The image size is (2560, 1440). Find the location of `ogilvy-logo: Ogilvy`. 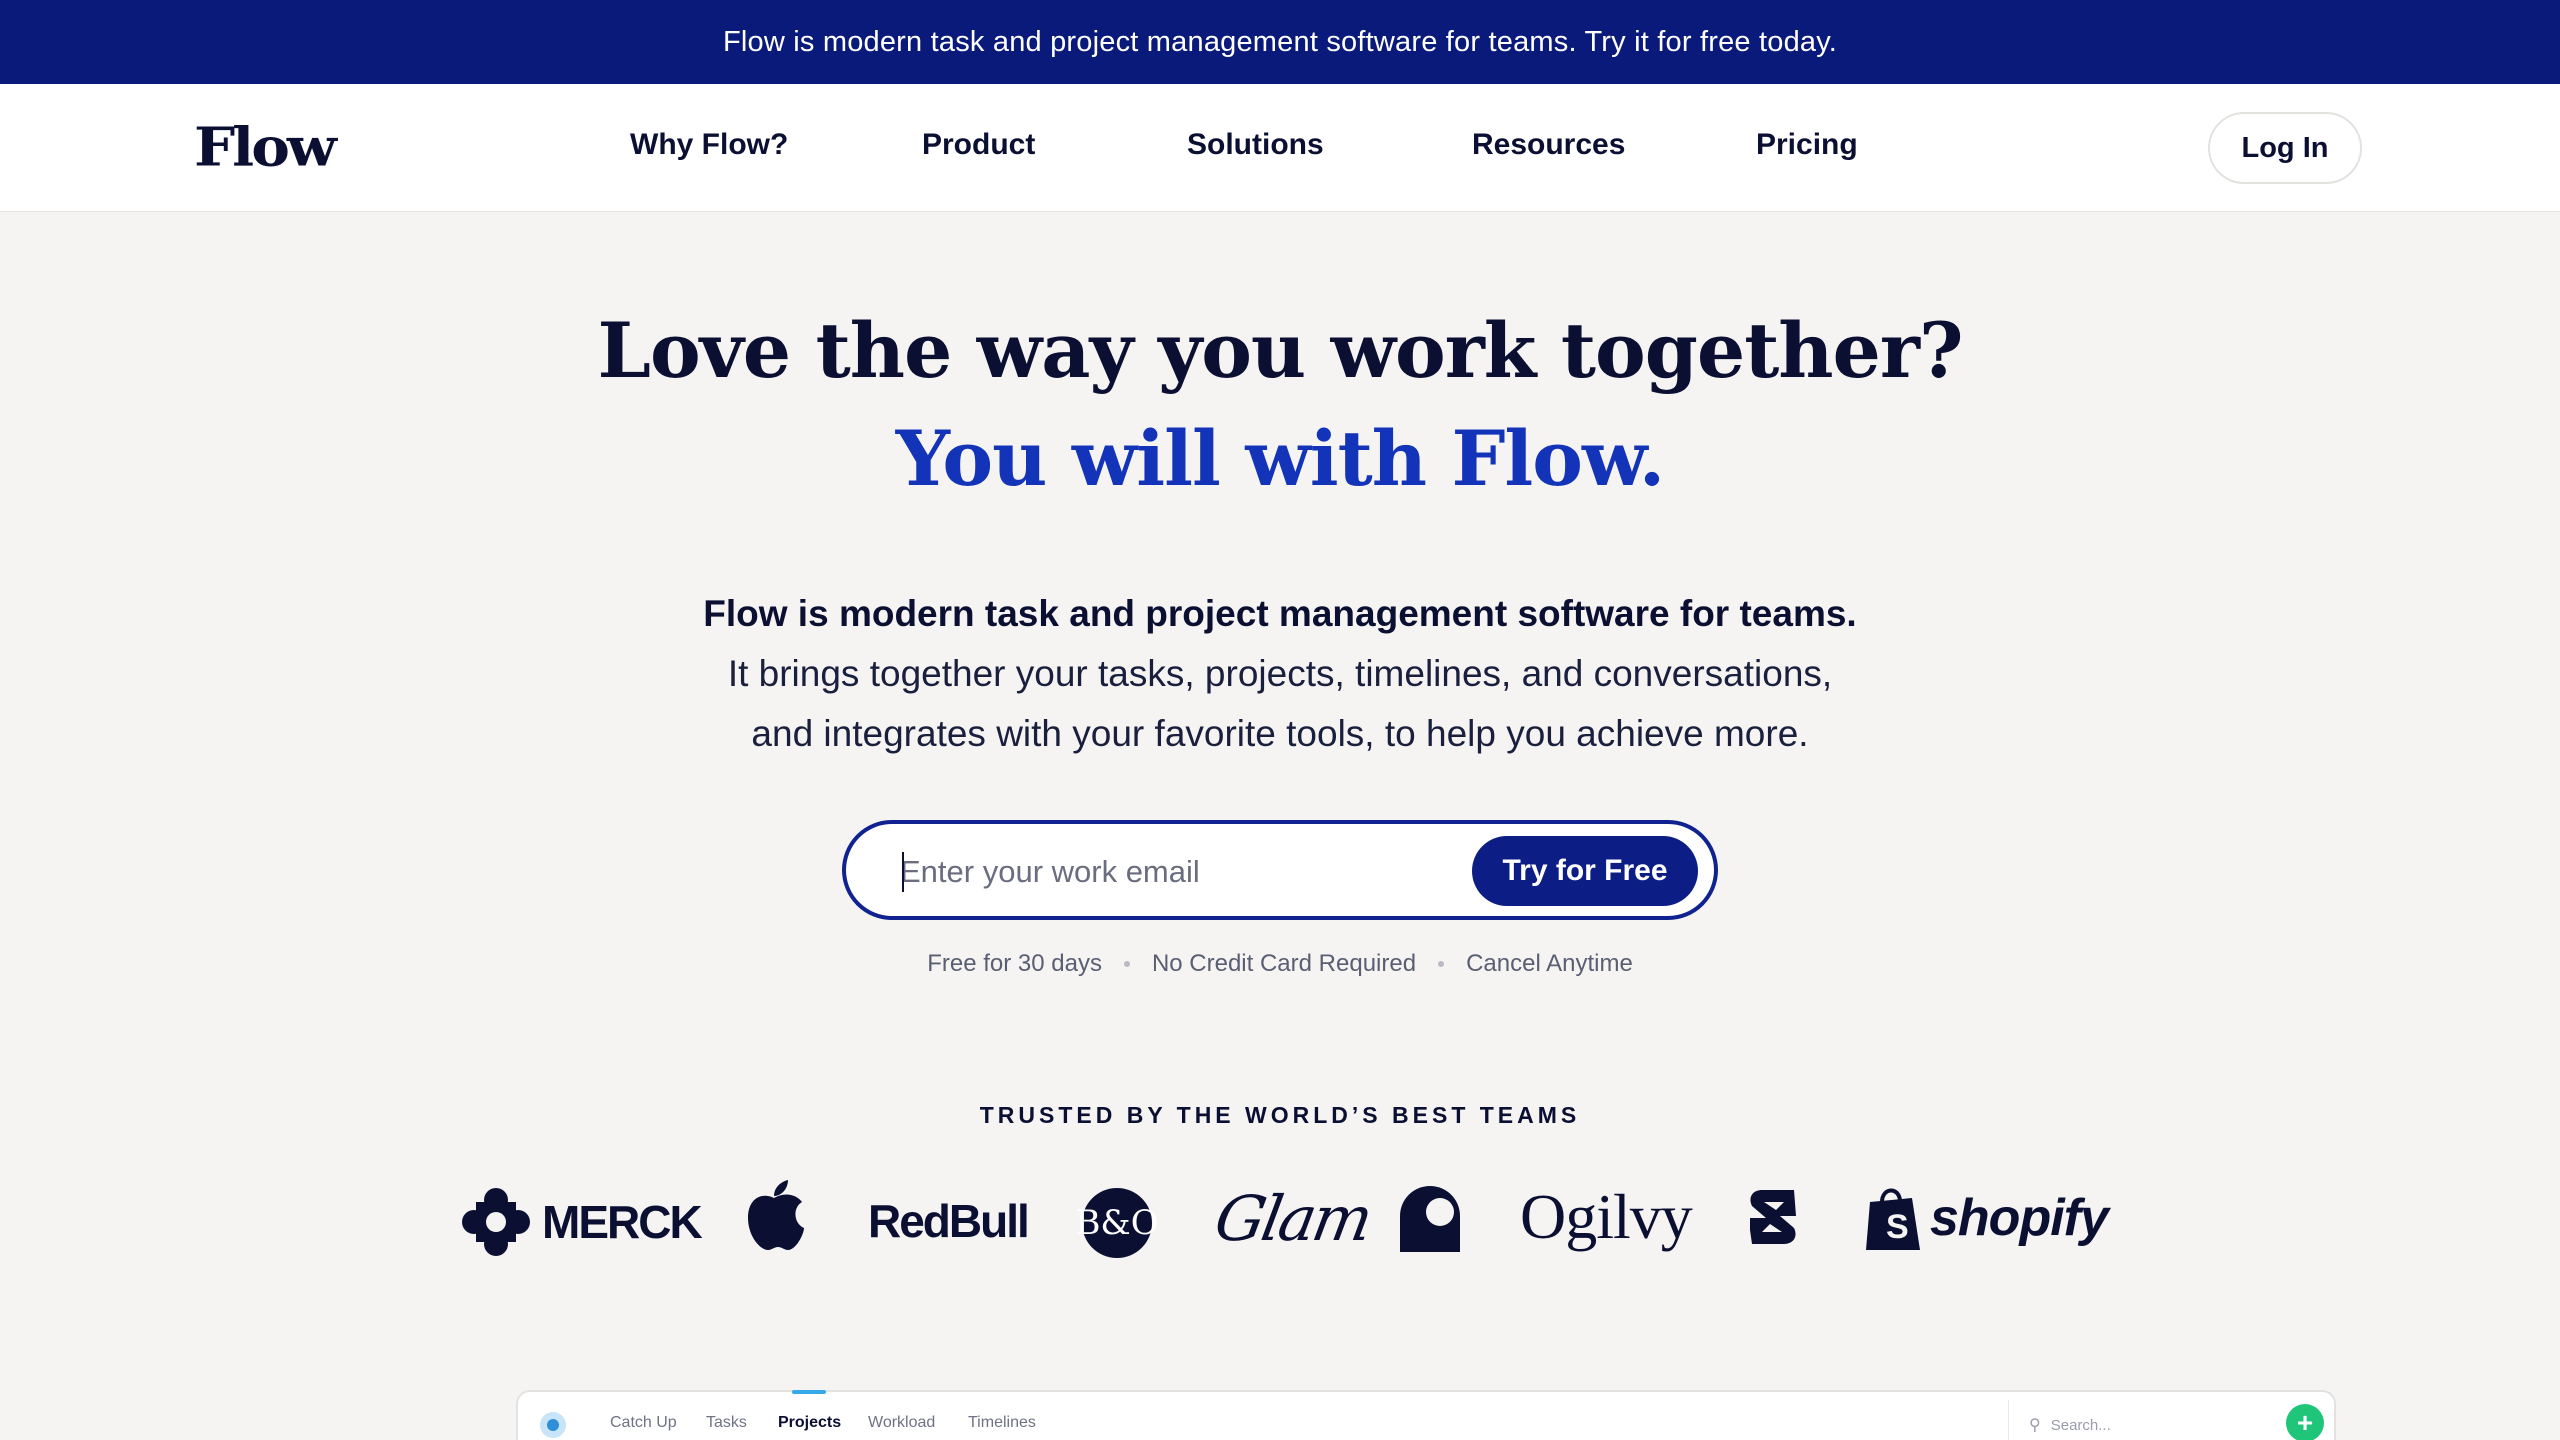

ogilvy-logo: Ogilvy is located at coordinates (1606, 1217).